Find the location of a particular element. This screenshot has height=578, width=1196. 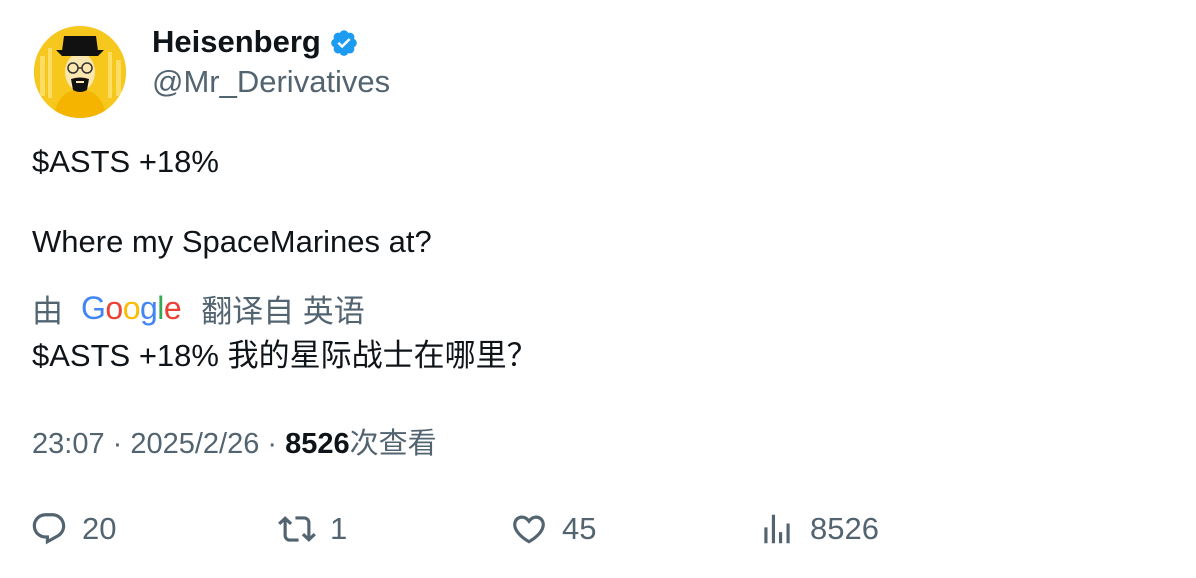

like-button: 45 is located at coordinates (553, 529).